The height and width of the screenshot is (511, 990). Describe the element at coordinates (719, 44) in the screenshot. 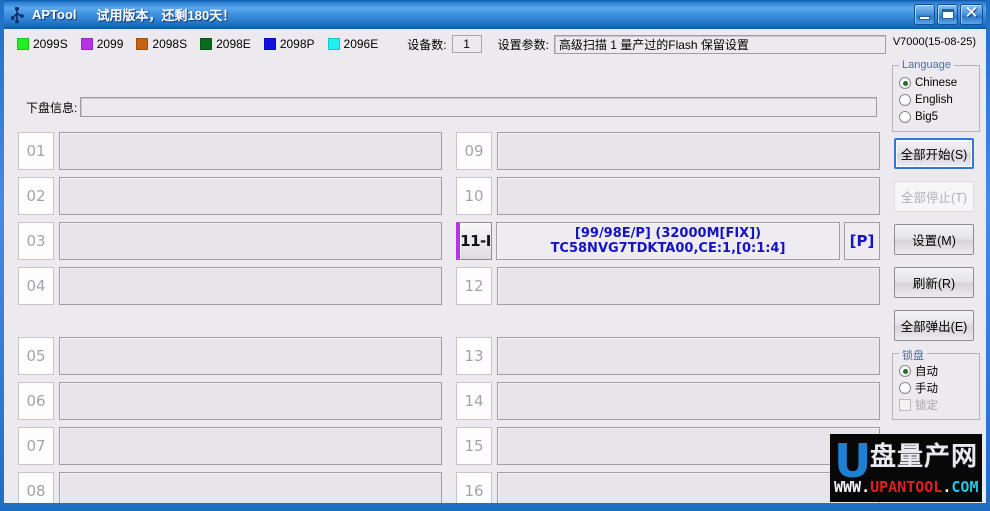

I see `param-field: 高级扫描 1 量产过的Flash 保留设置` at that location.